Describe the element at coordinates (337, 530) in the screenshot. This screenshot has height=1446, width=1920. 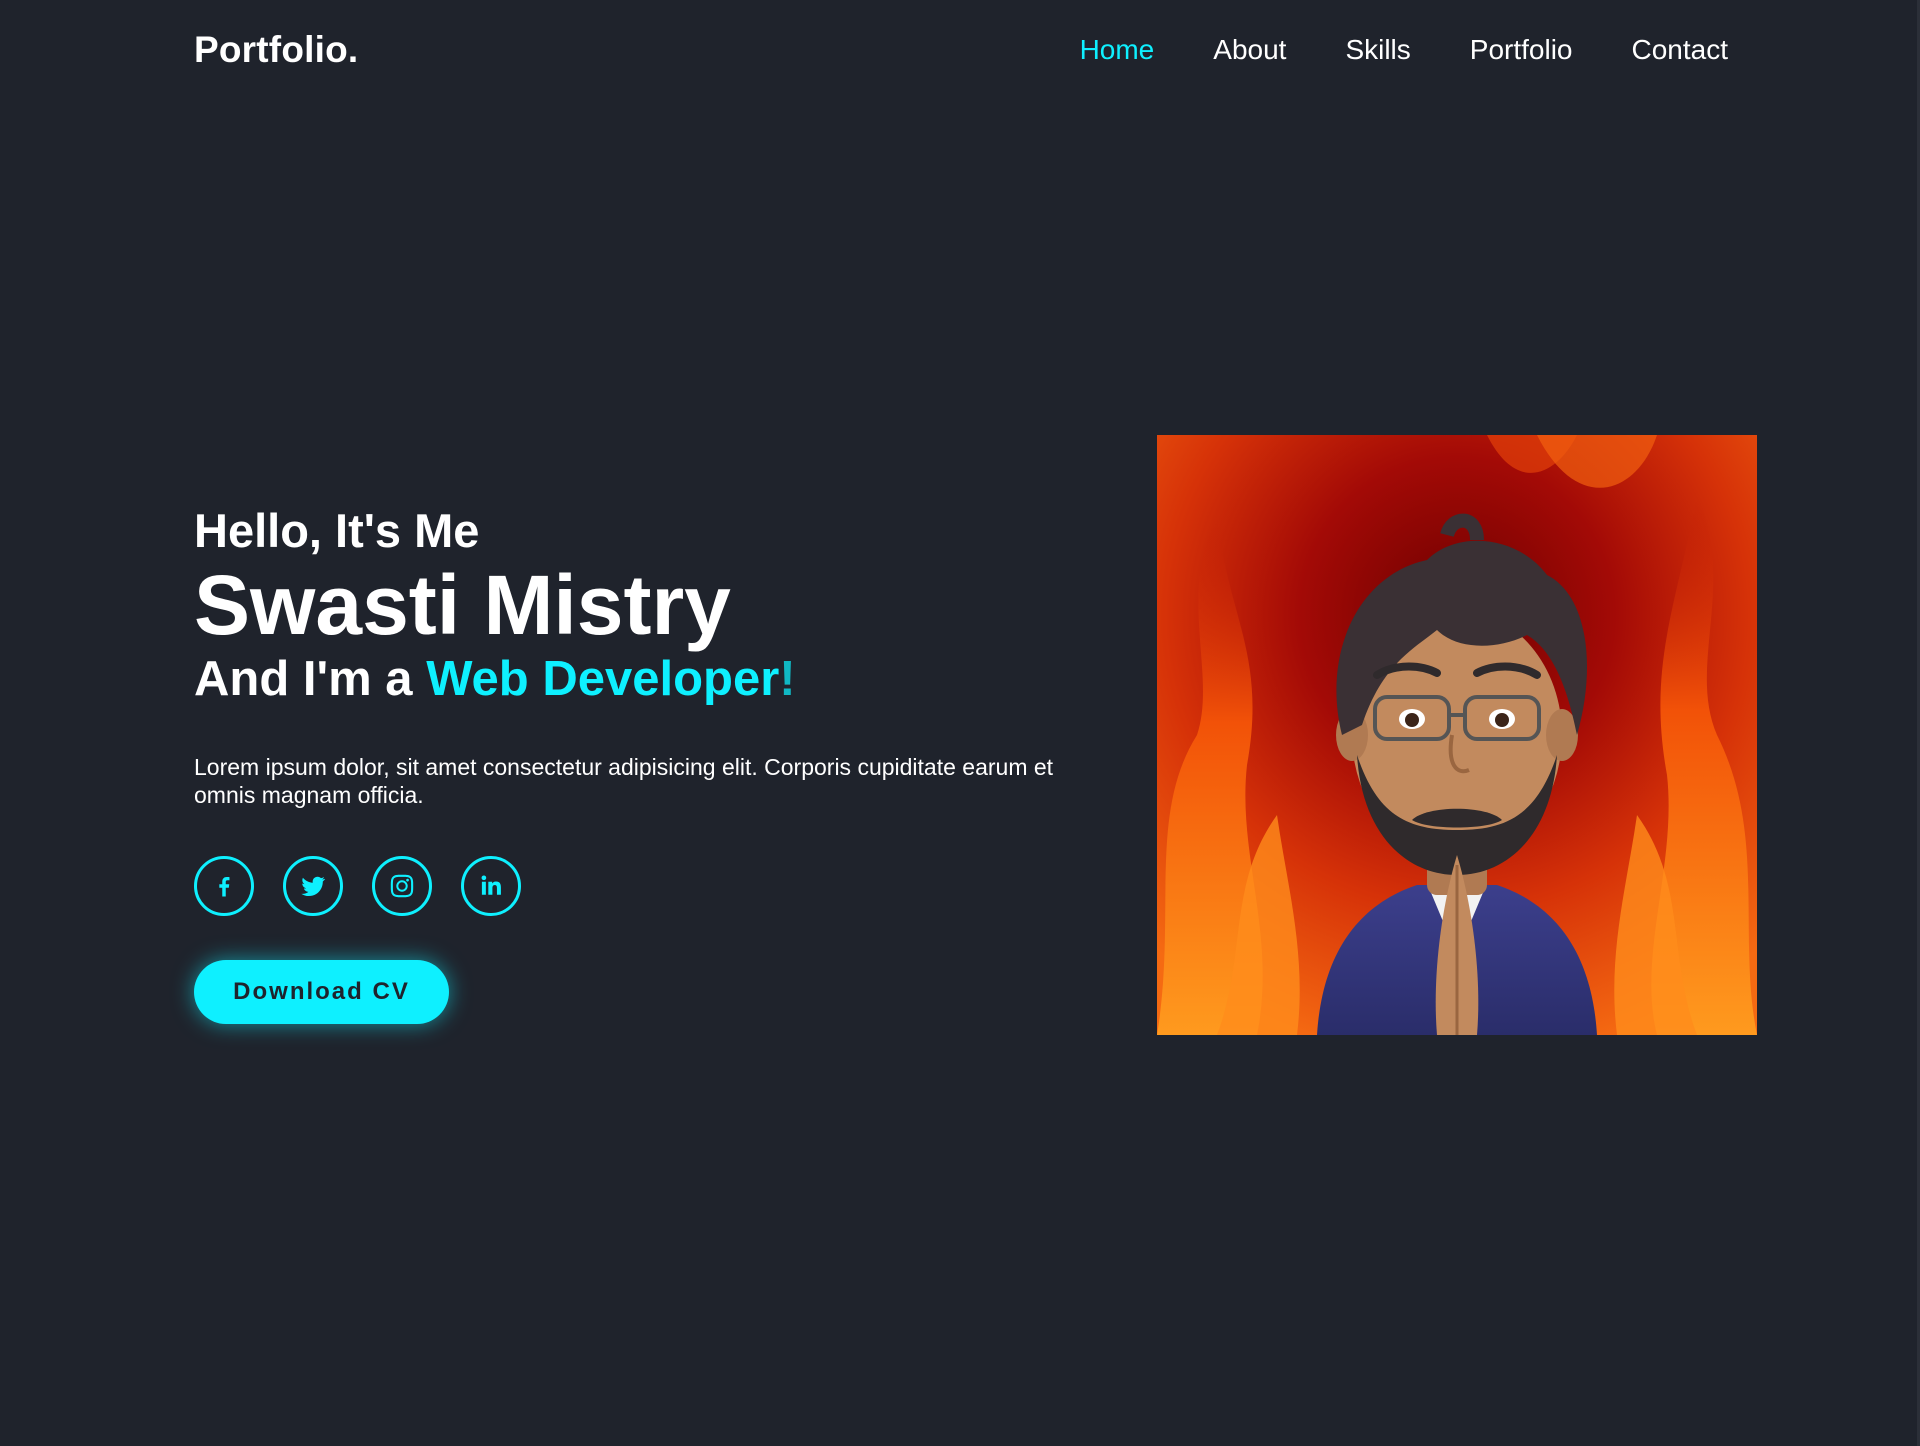
I see `hero-greeting: Hello, It's Me` at that location.